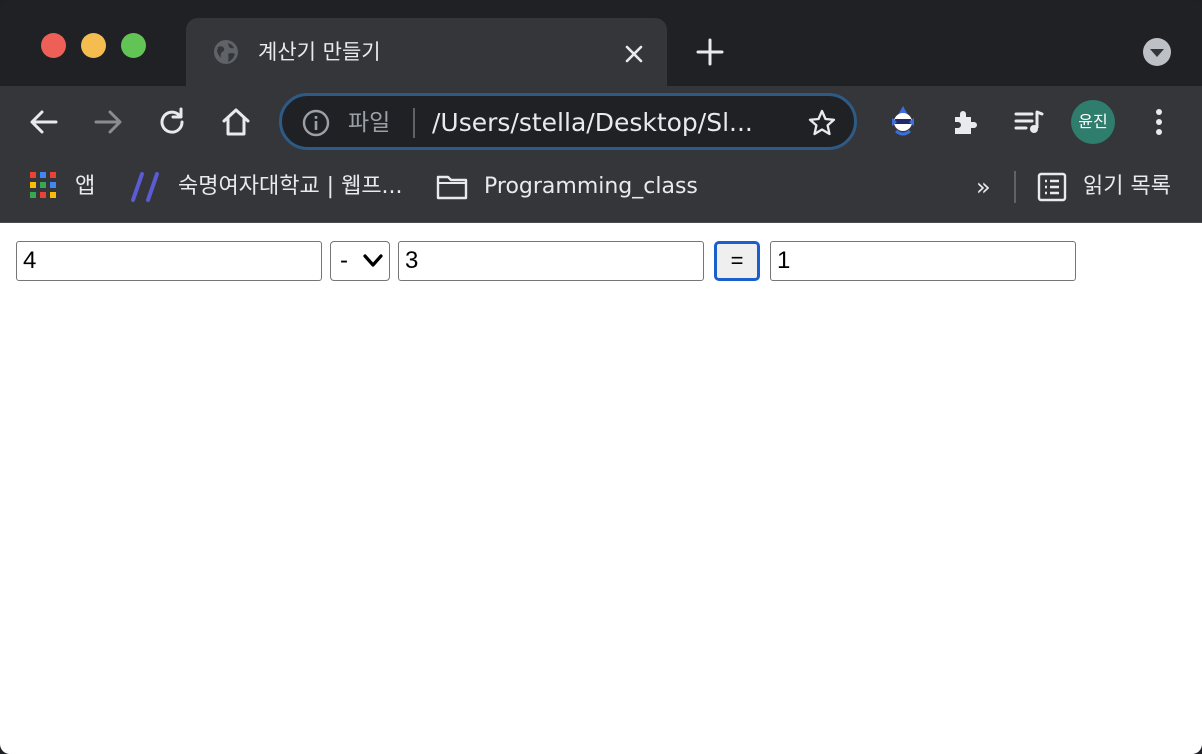  Describe the element at coordinates (53, 45) in the screenshot. I see `close-window-button` at that location.